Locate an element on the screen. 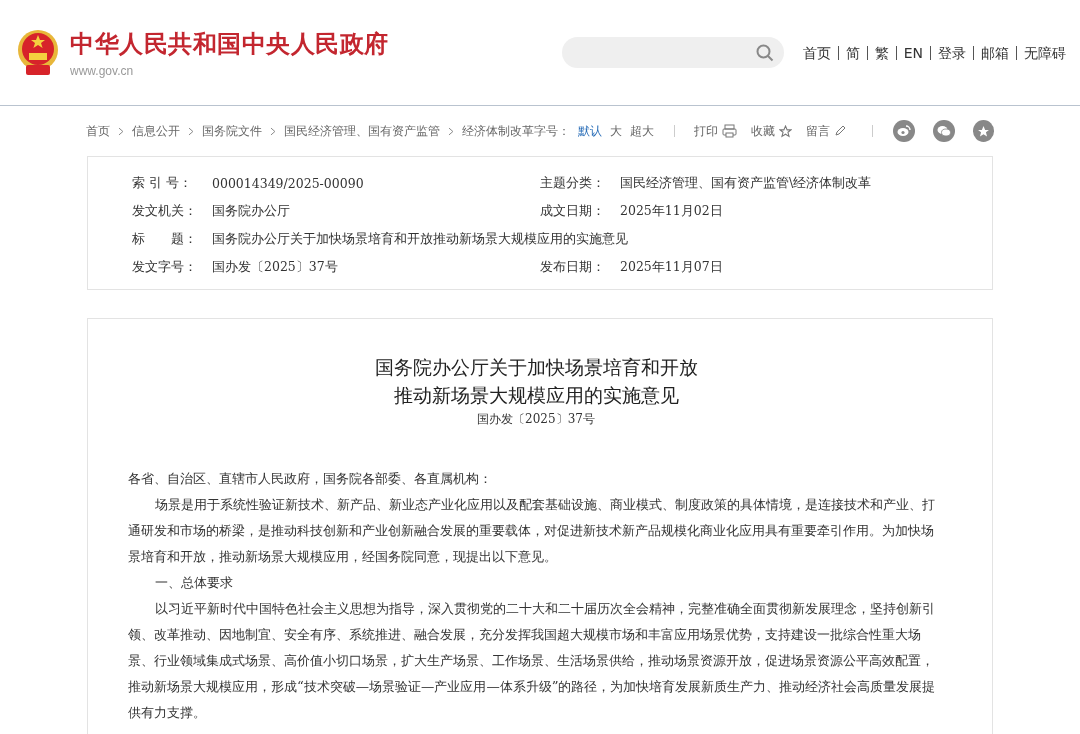  section-heading: 一、总体要求 is located at coordinates (193, 583).